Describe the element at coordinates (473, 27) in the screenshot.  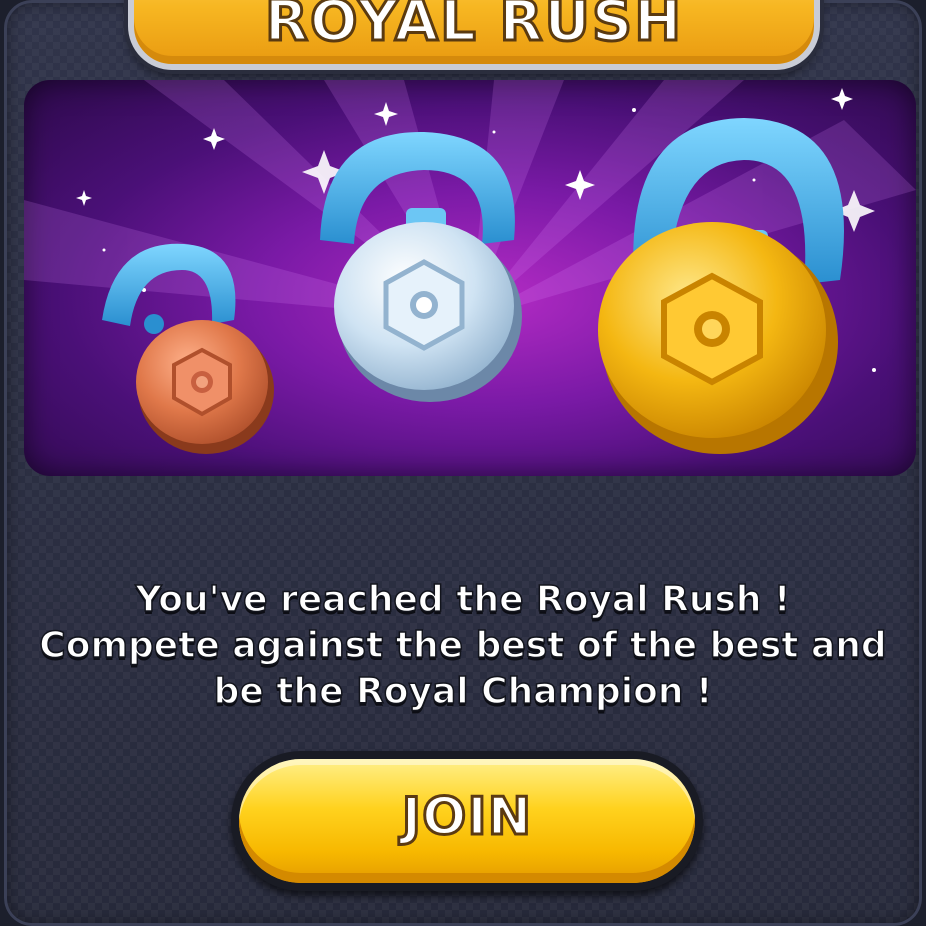
I see `dialog-title: ROYAL RUSH` at that location.